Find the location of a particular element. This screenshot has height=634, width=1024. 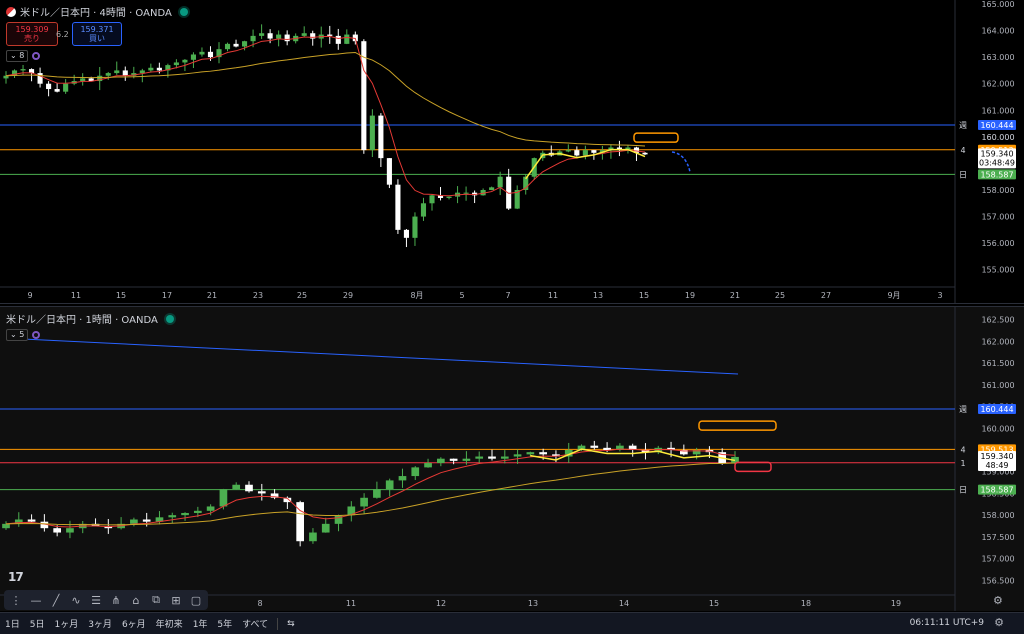

ray-icon: ╱ is located at coordinates (56, 600).